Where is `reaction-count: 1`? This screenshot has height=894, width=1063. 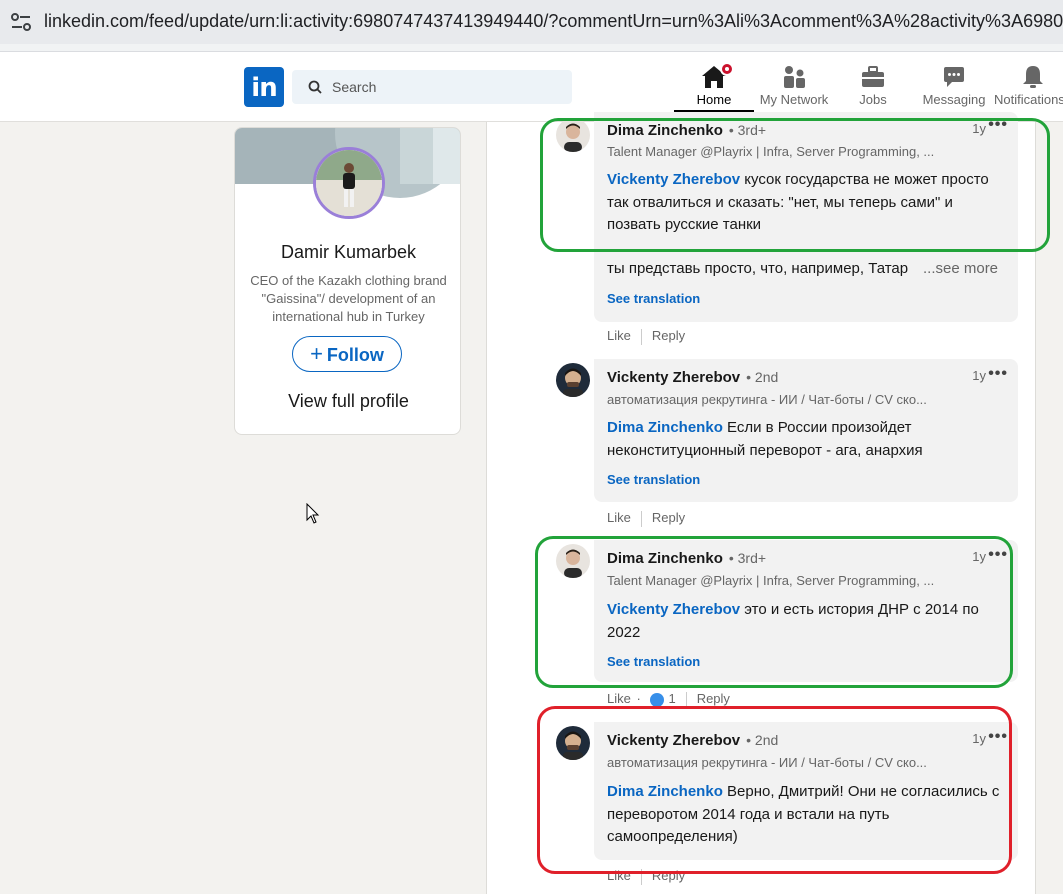 reaction-count: 1 is located at coordinates (671, 698).